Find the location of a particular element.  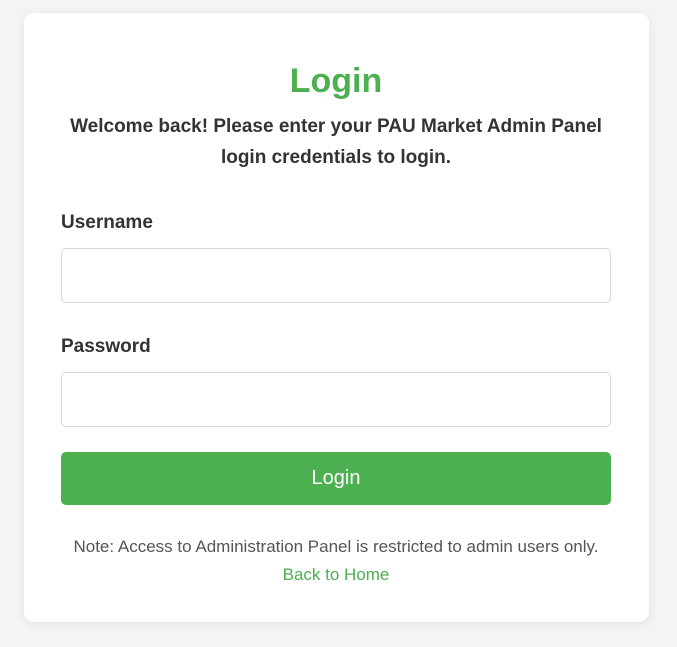

password-label: Password is located at coordinates (106, 346).